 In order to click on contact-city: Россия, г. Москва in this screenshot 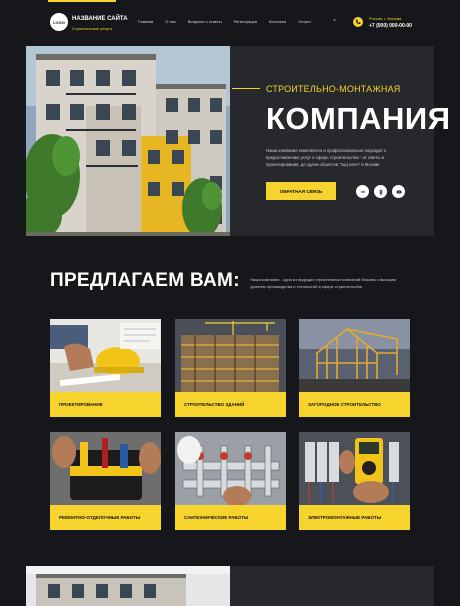, I will do `click(385, 18)`.